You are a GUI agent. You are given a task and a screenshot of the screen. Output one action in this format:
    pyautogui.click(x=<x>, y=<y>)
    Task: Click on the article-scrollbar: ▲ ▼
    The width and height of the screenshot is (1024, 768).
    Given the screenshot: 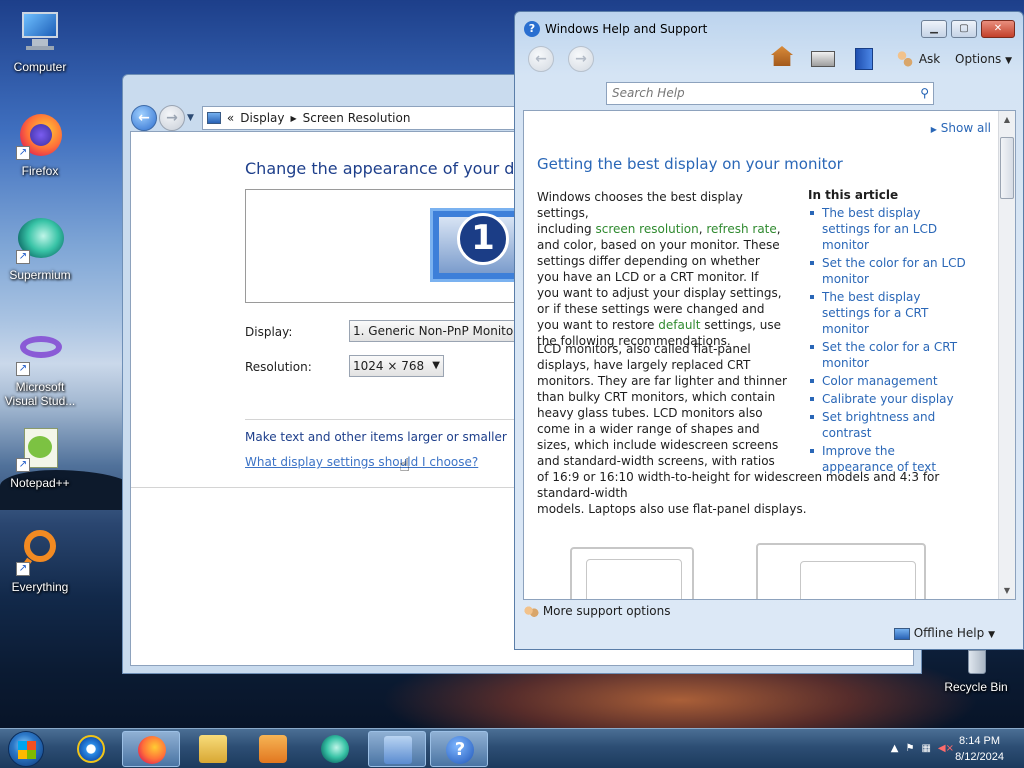 What is the action you would take?
    pyautogui.click(x=1006, y=355)
    